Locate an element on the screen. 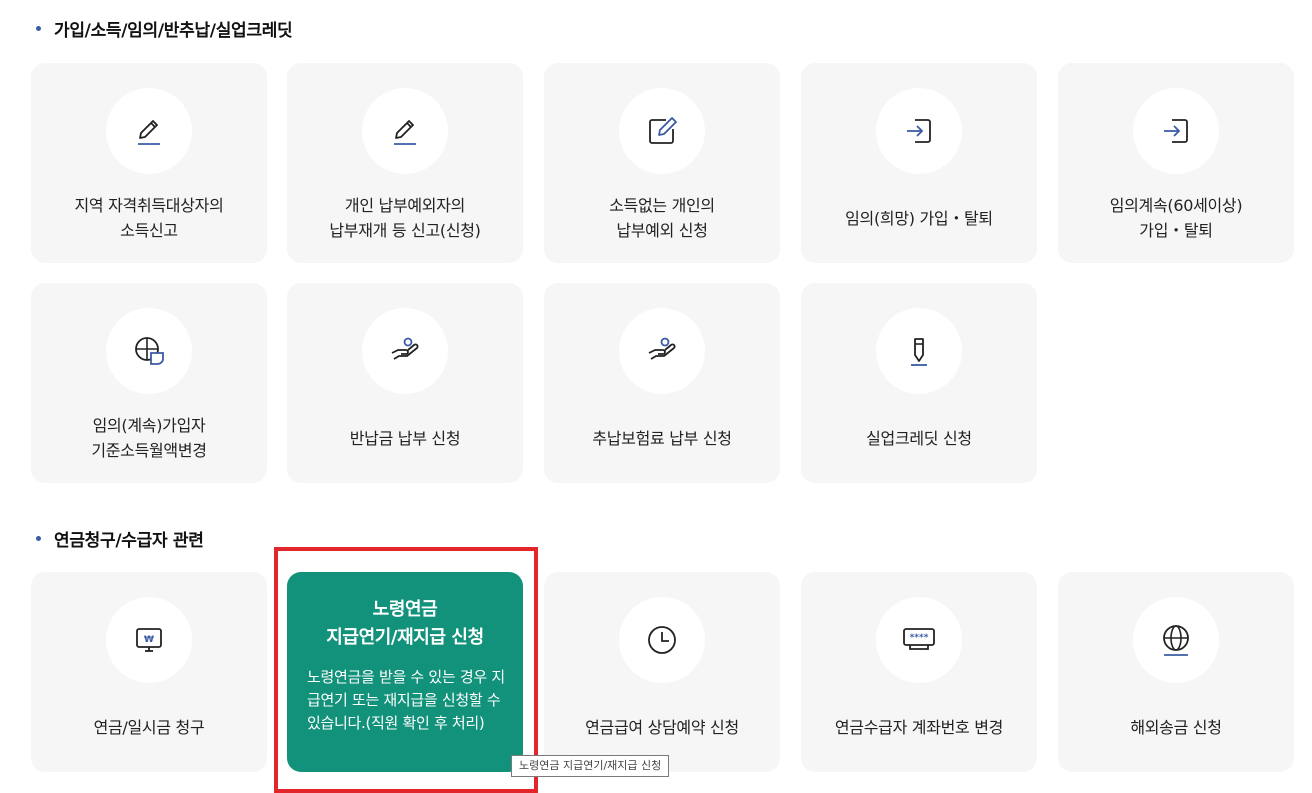  pen-icon is located at coordinates (919, 352).